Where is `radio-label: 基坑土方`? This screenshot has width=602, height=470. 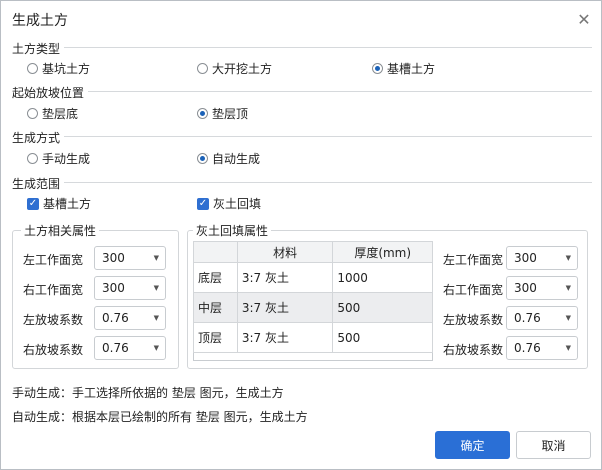 radio-label: 基坑土方 is located at coordinates (66, 69).